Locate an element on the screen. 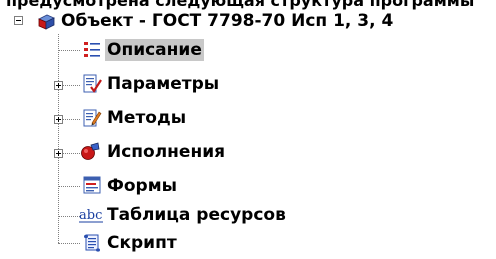  parameters-check-icon is located at coordinates (92, 83).